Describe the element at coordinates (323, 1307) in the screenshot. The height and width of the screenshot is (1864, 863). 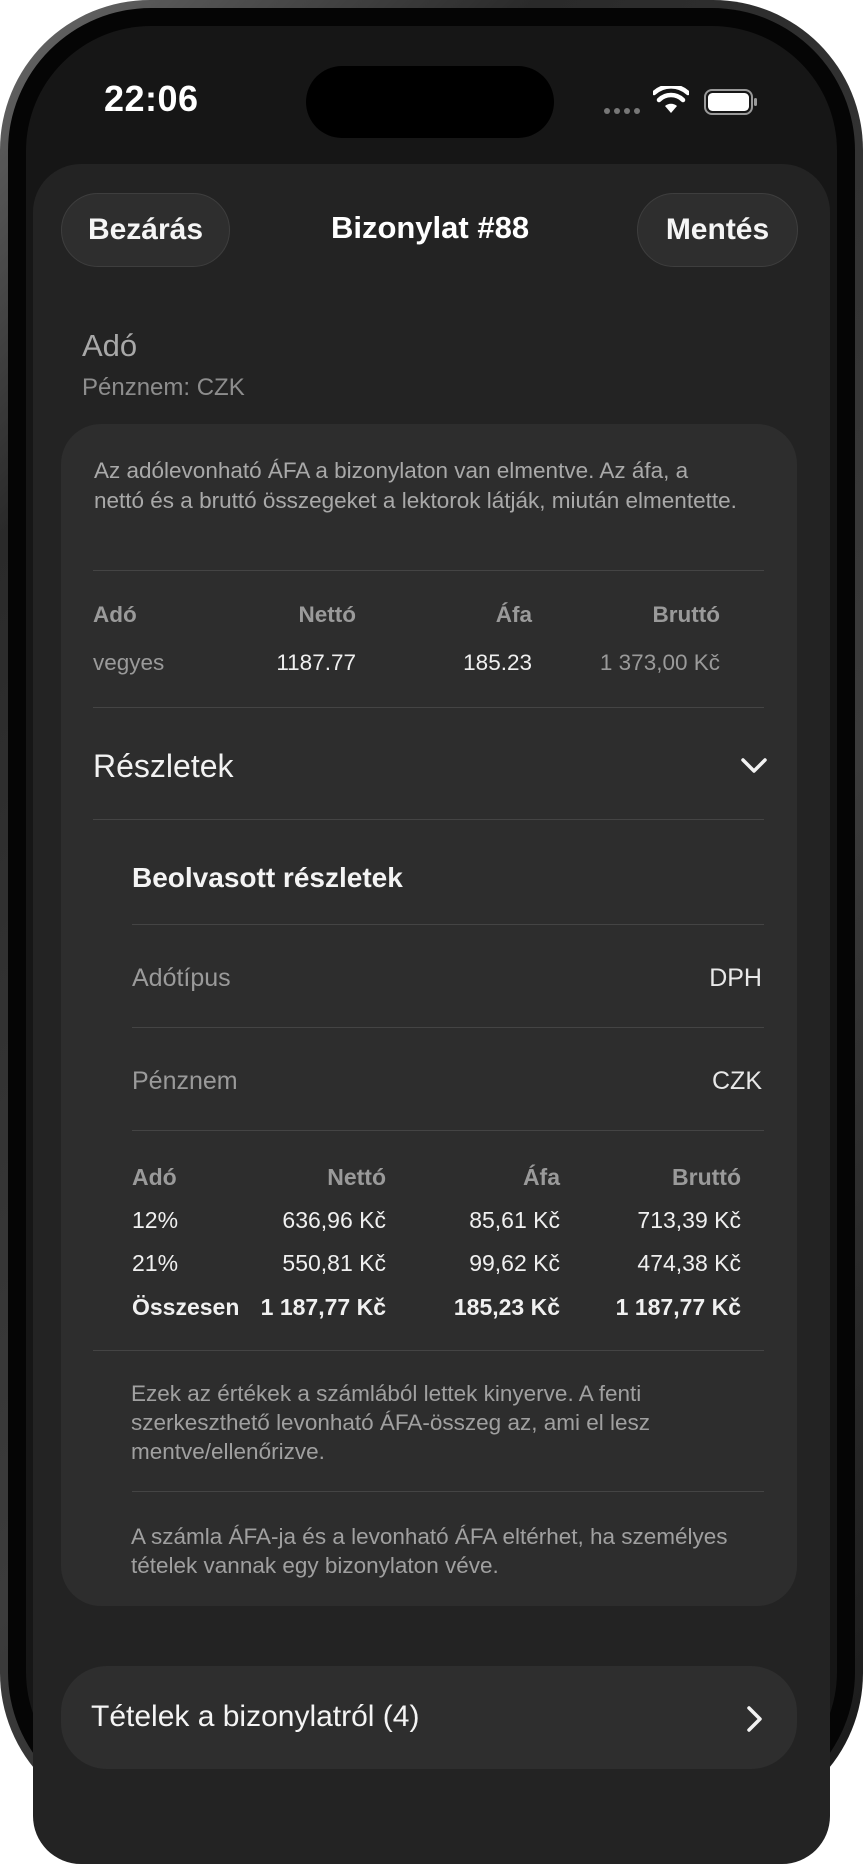
I see `total-net: 1 187,77 Kč` at that location.